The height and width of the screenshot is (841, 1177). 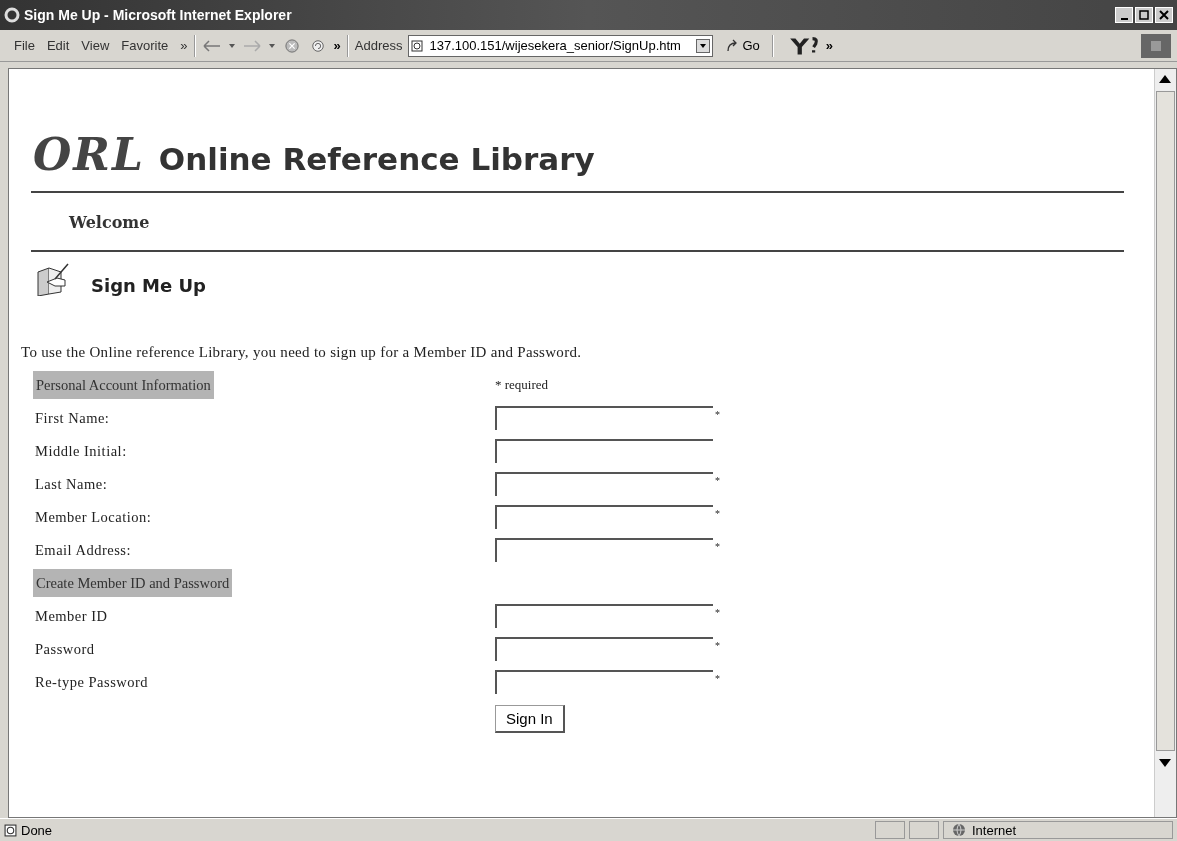 What do you see at coordinates (376, 159) in the screenshot?
I see `site-title: Online Reference Library` at bounding box center [376, 159].